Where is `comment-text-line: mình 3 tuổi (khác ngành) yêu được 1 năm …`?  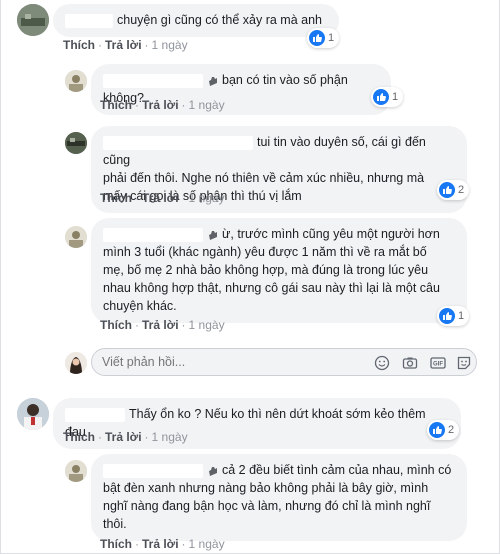 comment-text-line: mình 3 tuổi (khác ngành) yêu được 1 năm … is located at coordinates (265, 252).